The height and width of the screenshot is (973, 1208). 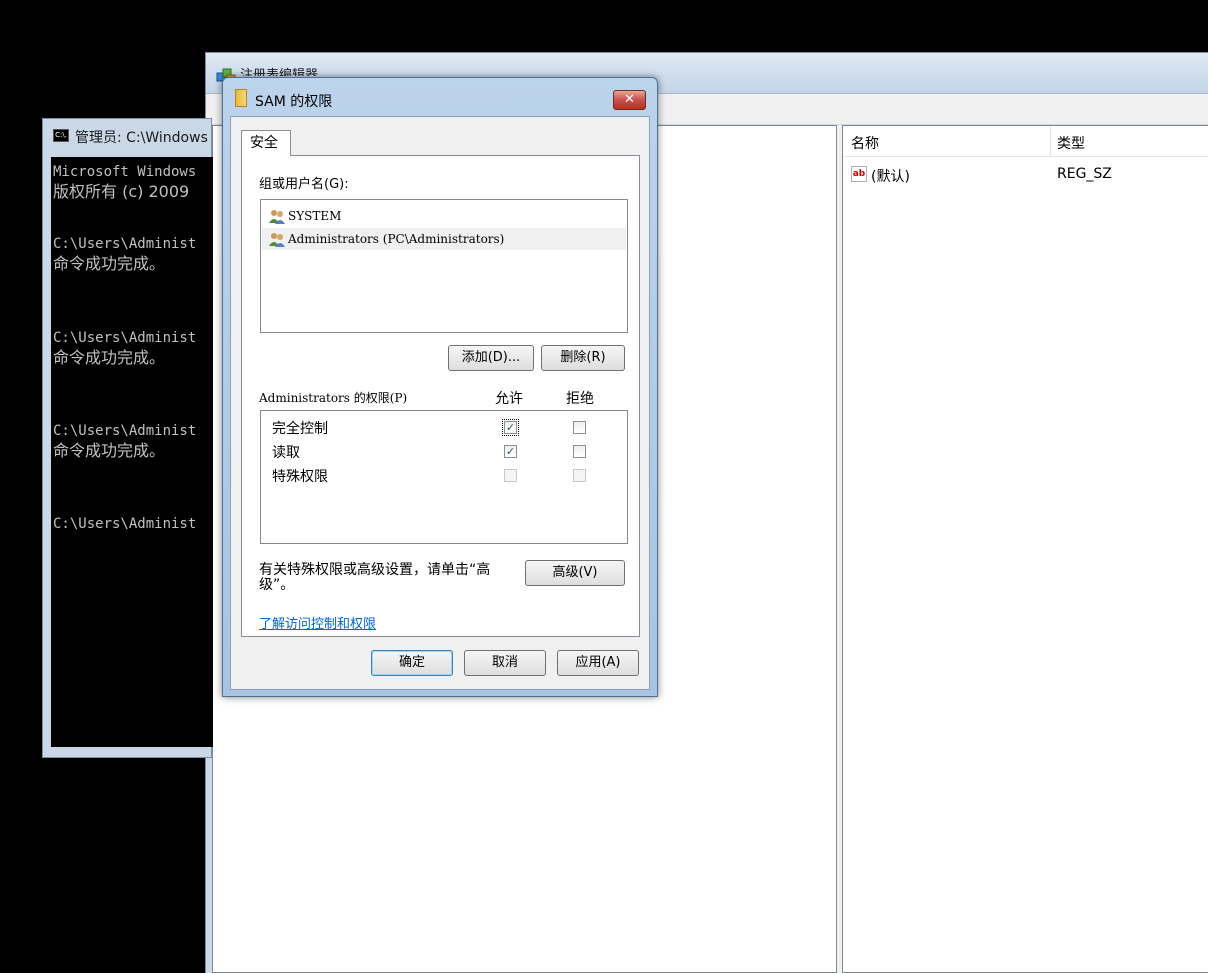 I want to click on user-name: Administrators (PC\Administrators), so click(x=396, y=239).